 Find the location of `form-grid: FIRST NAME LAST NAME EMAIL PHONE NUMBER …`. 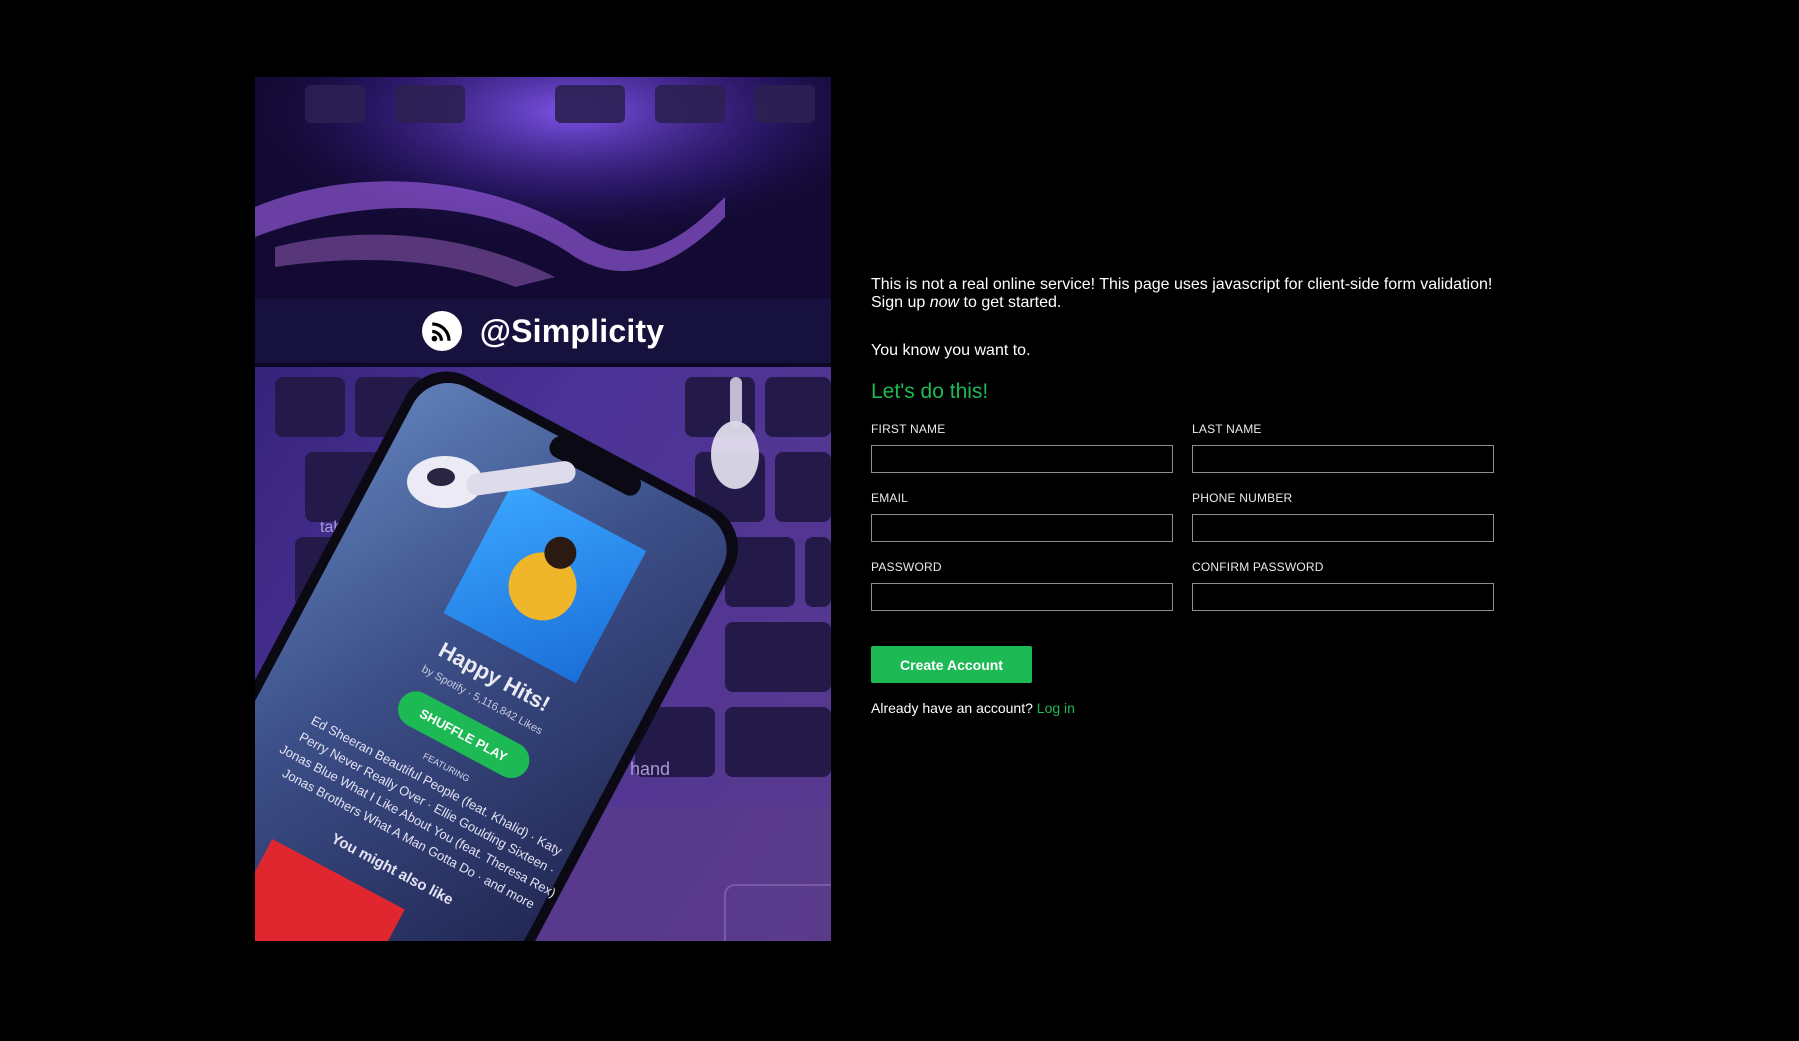

form-grid: FIRST NAME LAST NAME EMAIL PHONE NUMBER … is located at coordinates (1183, 516).